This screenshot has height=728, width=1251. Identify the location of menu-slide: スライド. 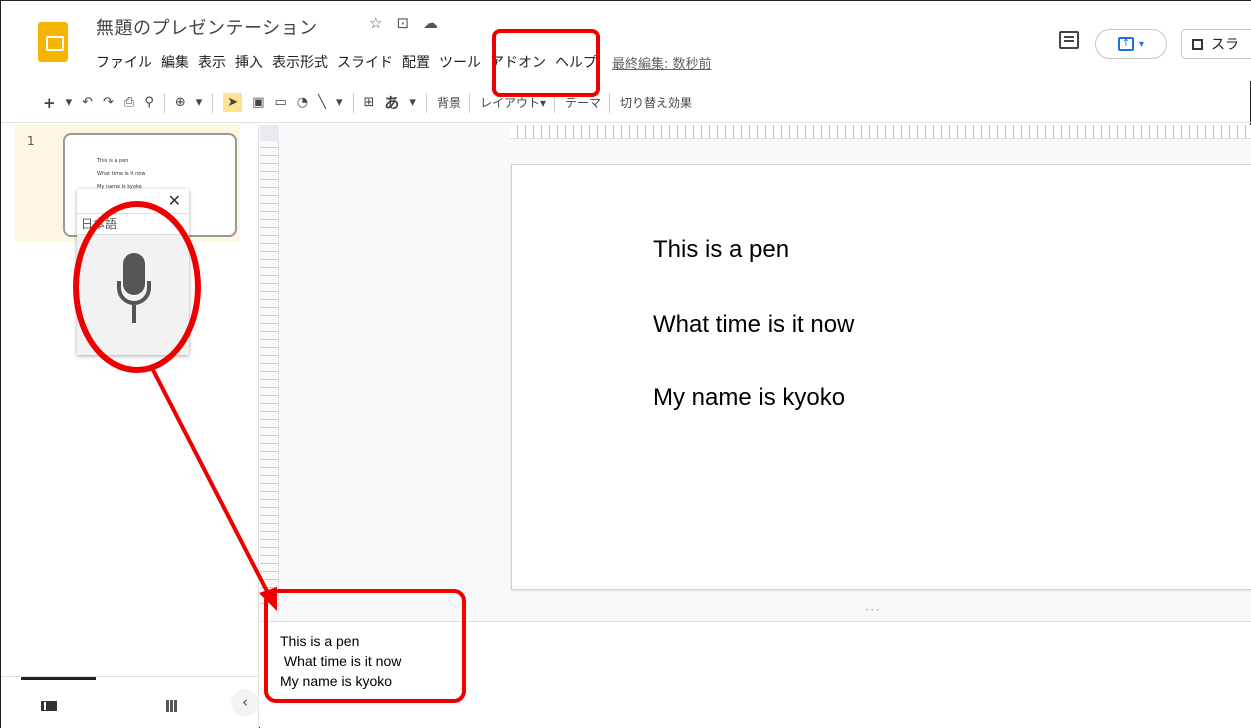
(365, 62).